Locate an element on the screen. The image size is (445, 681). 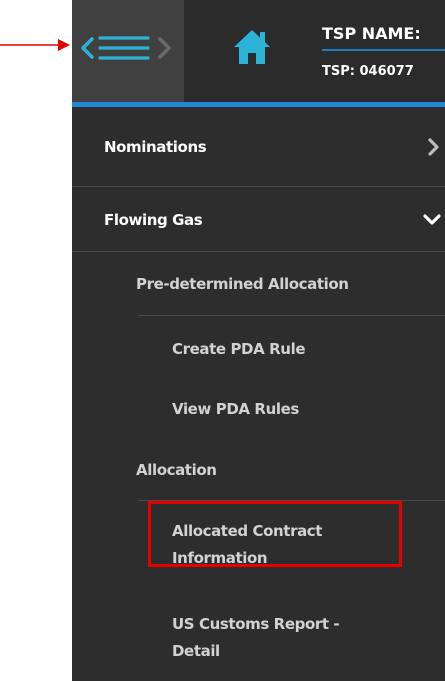
nav-item-label: Pre-determined Allocation is located at coordinates (242, 284).